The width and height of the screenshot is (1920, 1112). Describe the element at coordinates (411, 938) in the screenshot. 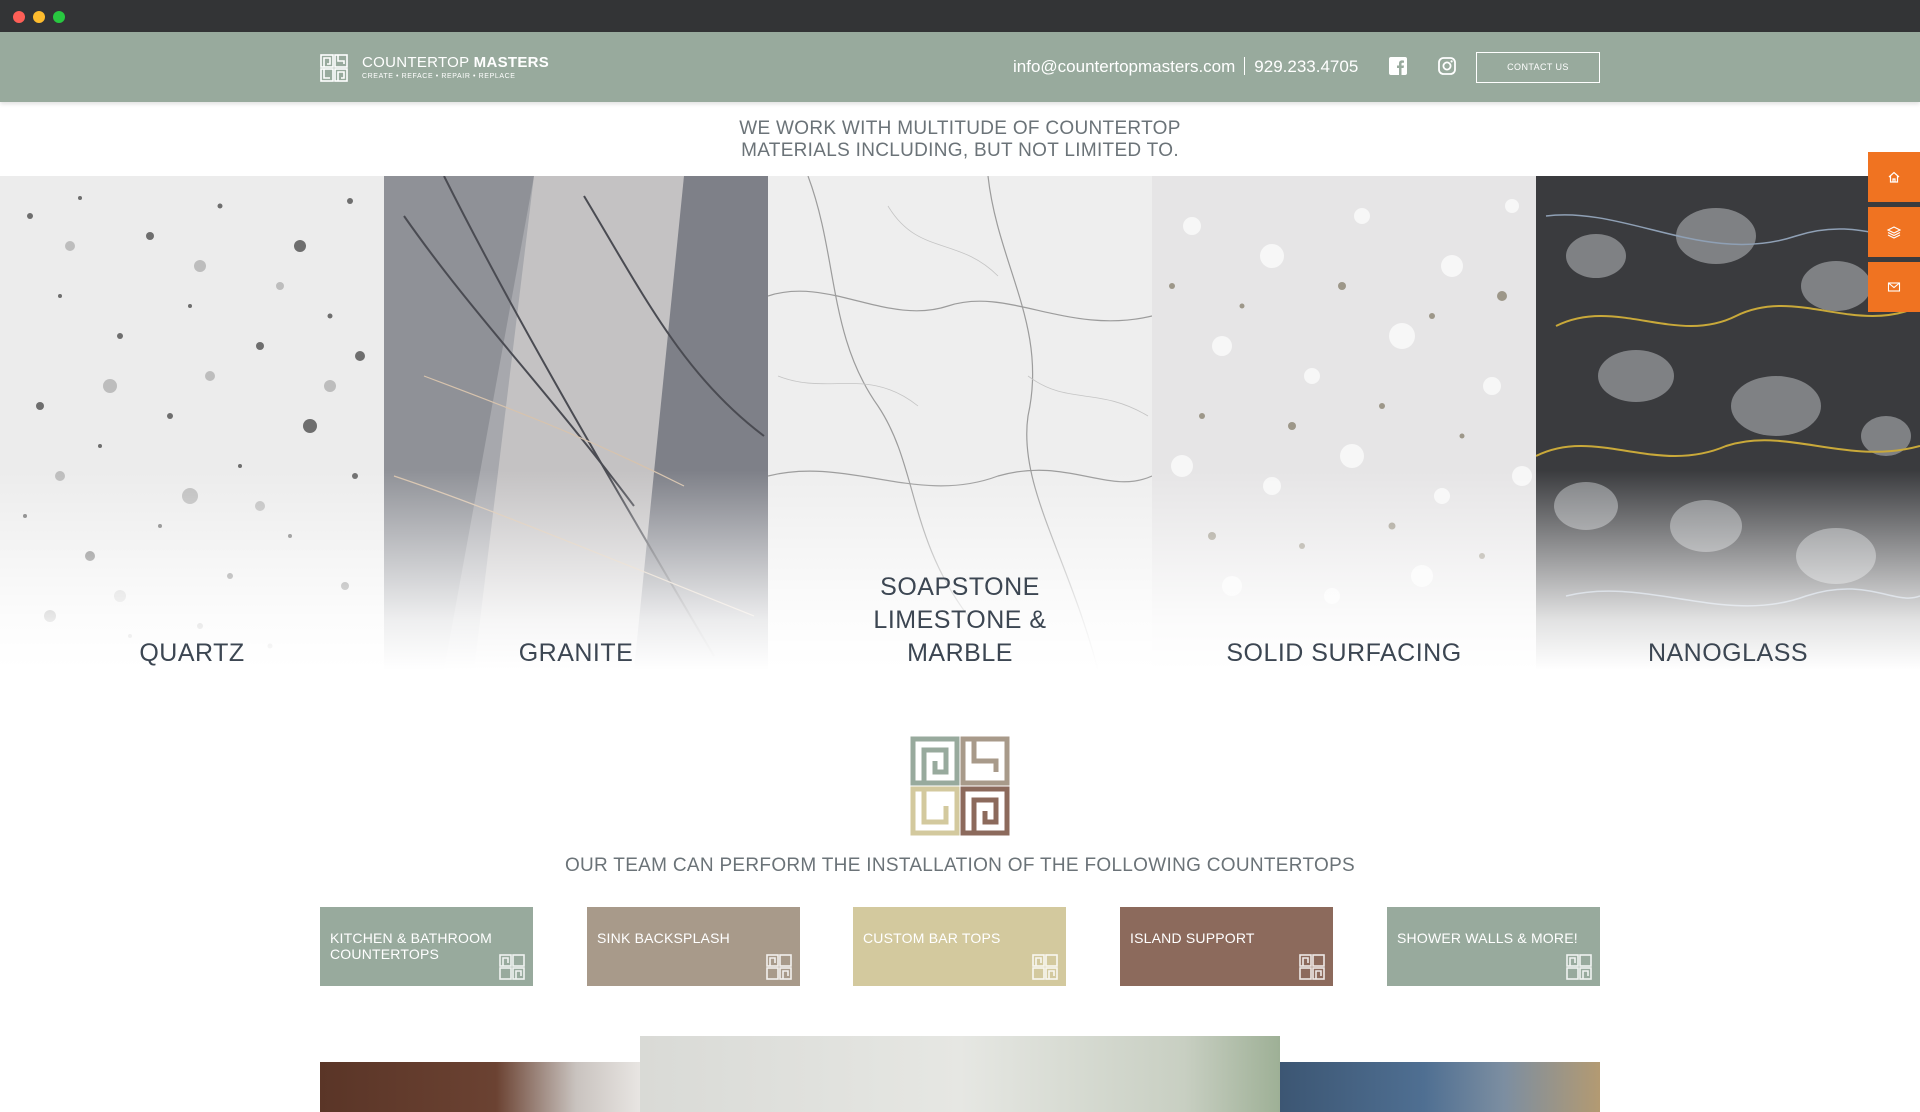

I see `card-label-line: KITCHEN & BATHROOM` at that location.